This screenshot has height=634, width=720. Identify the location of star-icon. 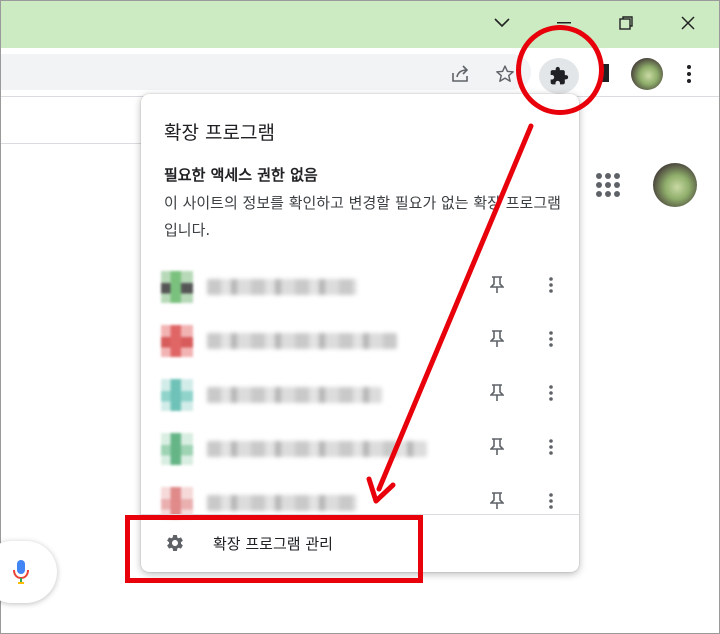
(505, 74).